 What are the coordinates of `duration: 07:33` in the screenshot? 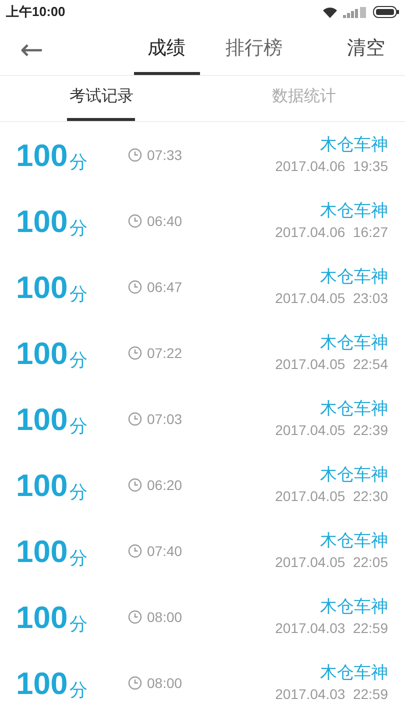 It's located at (164, 155).